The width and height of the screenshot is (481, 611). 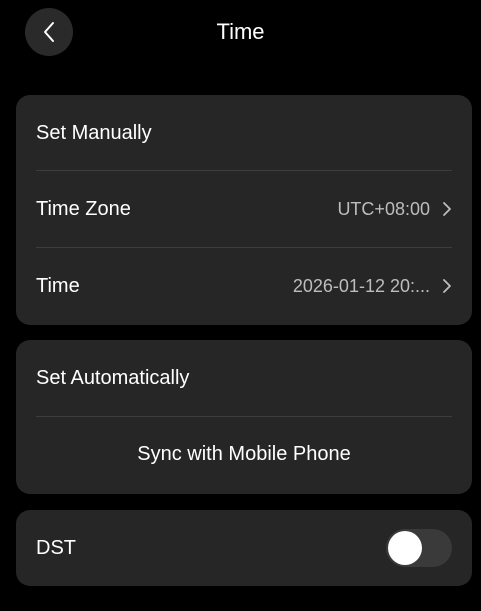 I want to click on time-label: Time, so click(x=58, y=285).